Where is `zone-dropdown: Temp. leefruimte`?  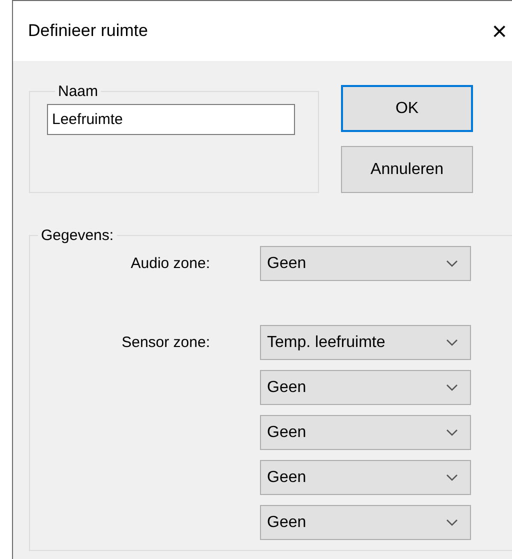 zone-dropdown: Temp. leefruimte is located at coordinates (365, 342).